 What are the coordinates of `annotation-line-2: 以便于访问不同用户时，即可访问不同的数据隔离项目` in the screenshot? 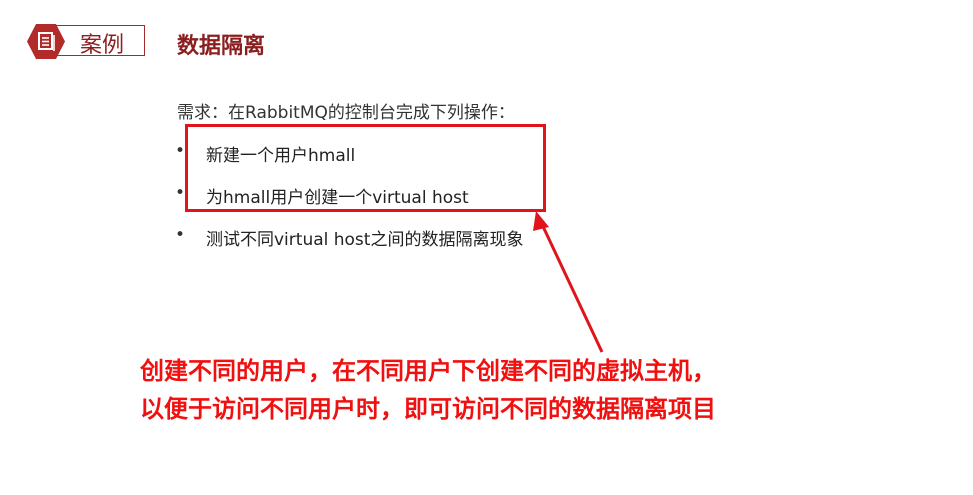 It's located at (428, 409).